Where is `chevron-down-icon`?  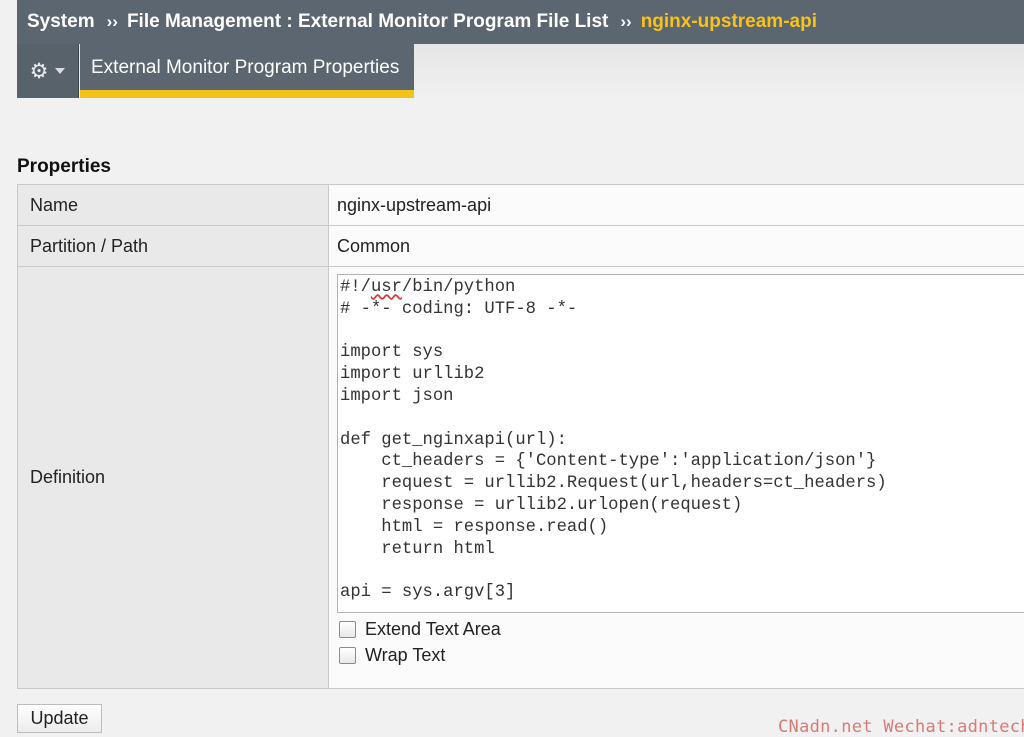 chevron-down-icon is located at coordinates (60, 71).